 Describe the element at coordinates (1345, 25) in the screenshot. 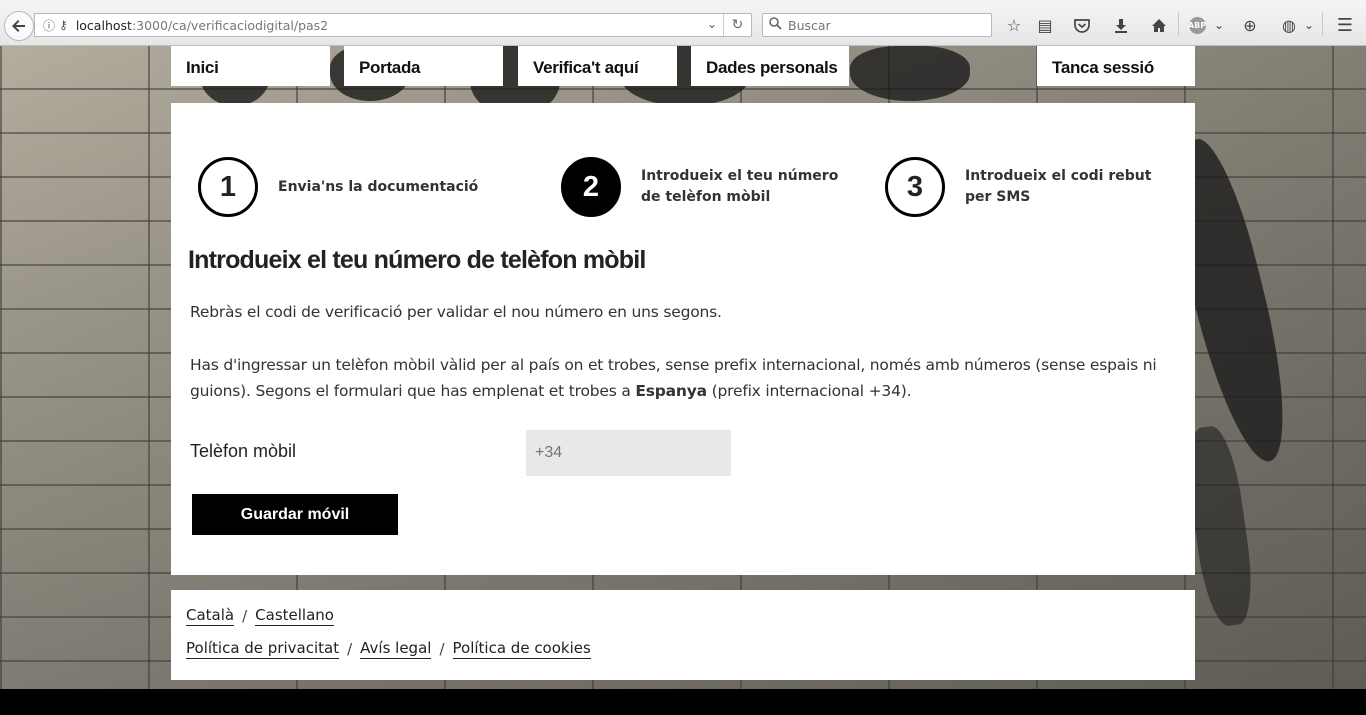

I see `hamburger-menu-icon: ☰` at that location.